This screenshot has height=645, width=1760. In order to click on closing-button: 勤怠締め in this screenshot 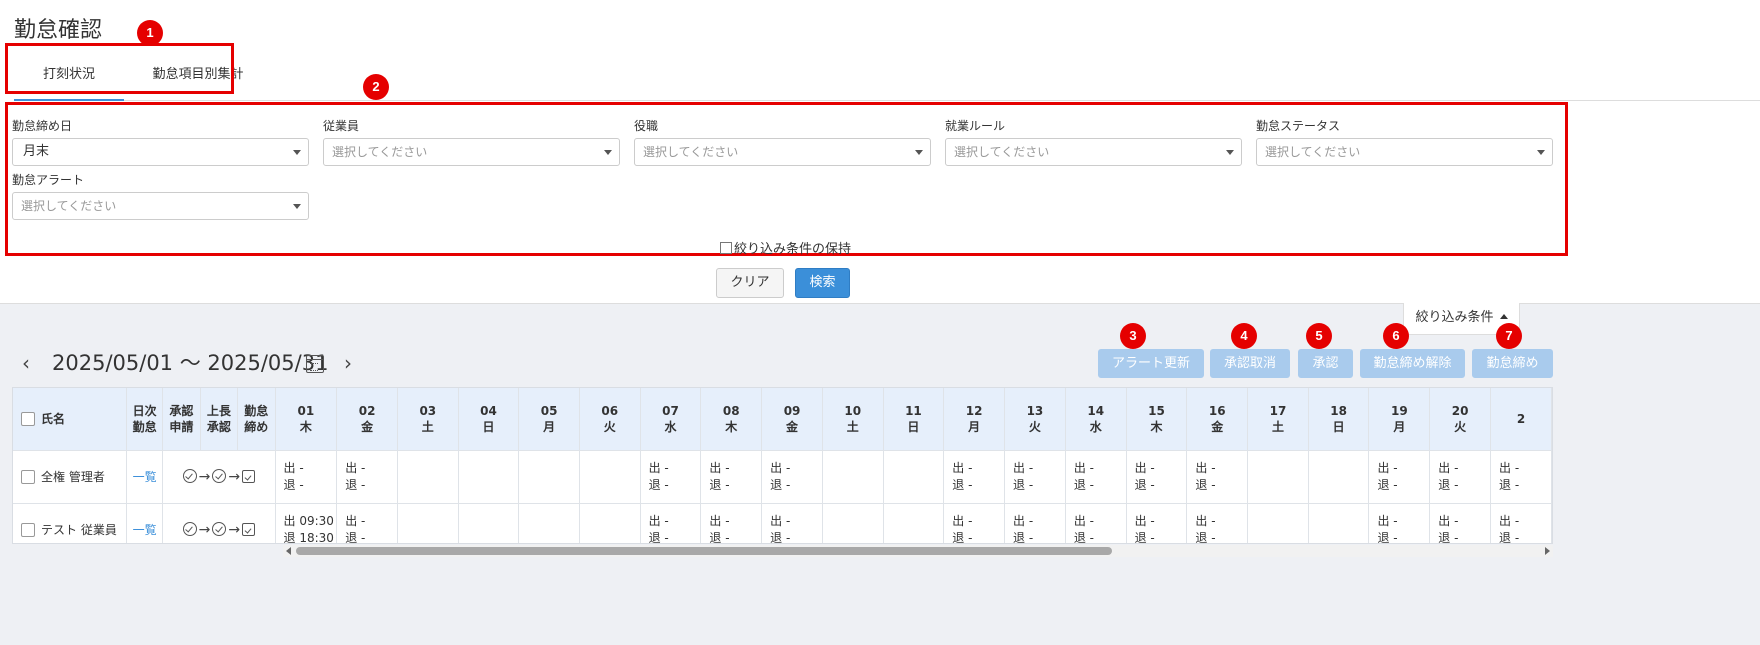, I will do `click(1512, 363)`.